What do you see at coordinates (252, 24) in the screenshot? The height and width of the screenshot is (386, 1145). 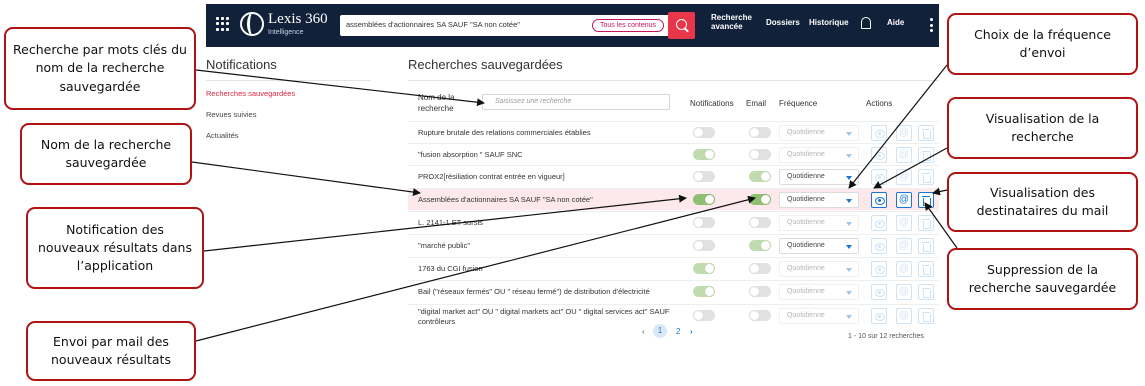 I see `lexis-logo-icon` at bounding box center [252, 24].